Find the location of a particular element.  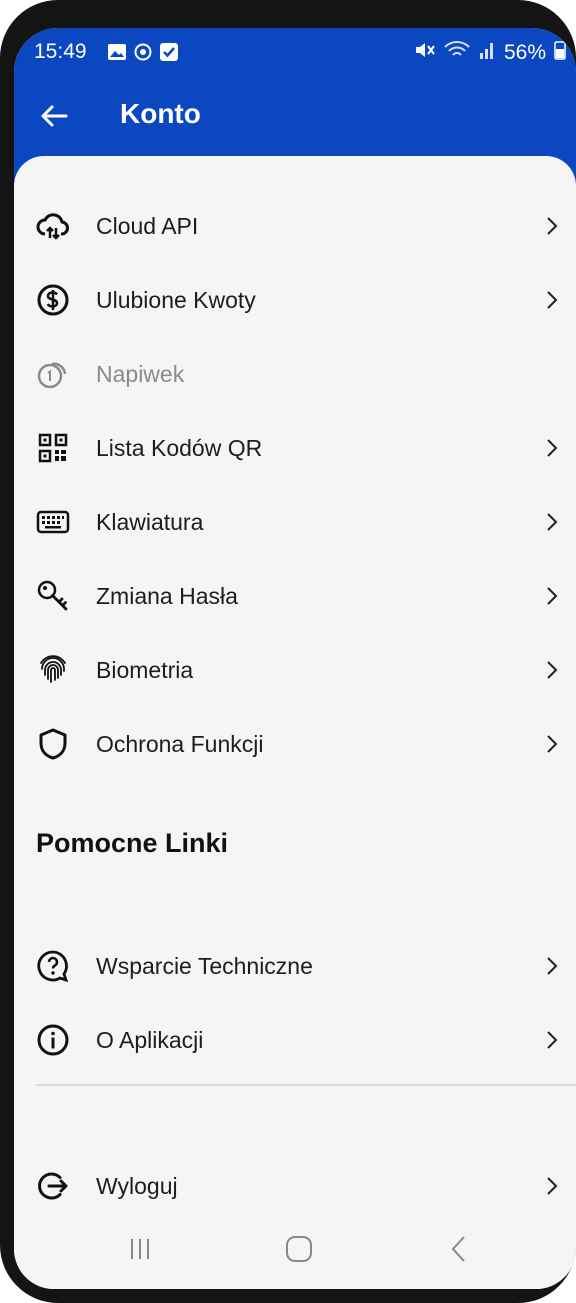

tip-coin-icon is located at coordinates (53, 374).